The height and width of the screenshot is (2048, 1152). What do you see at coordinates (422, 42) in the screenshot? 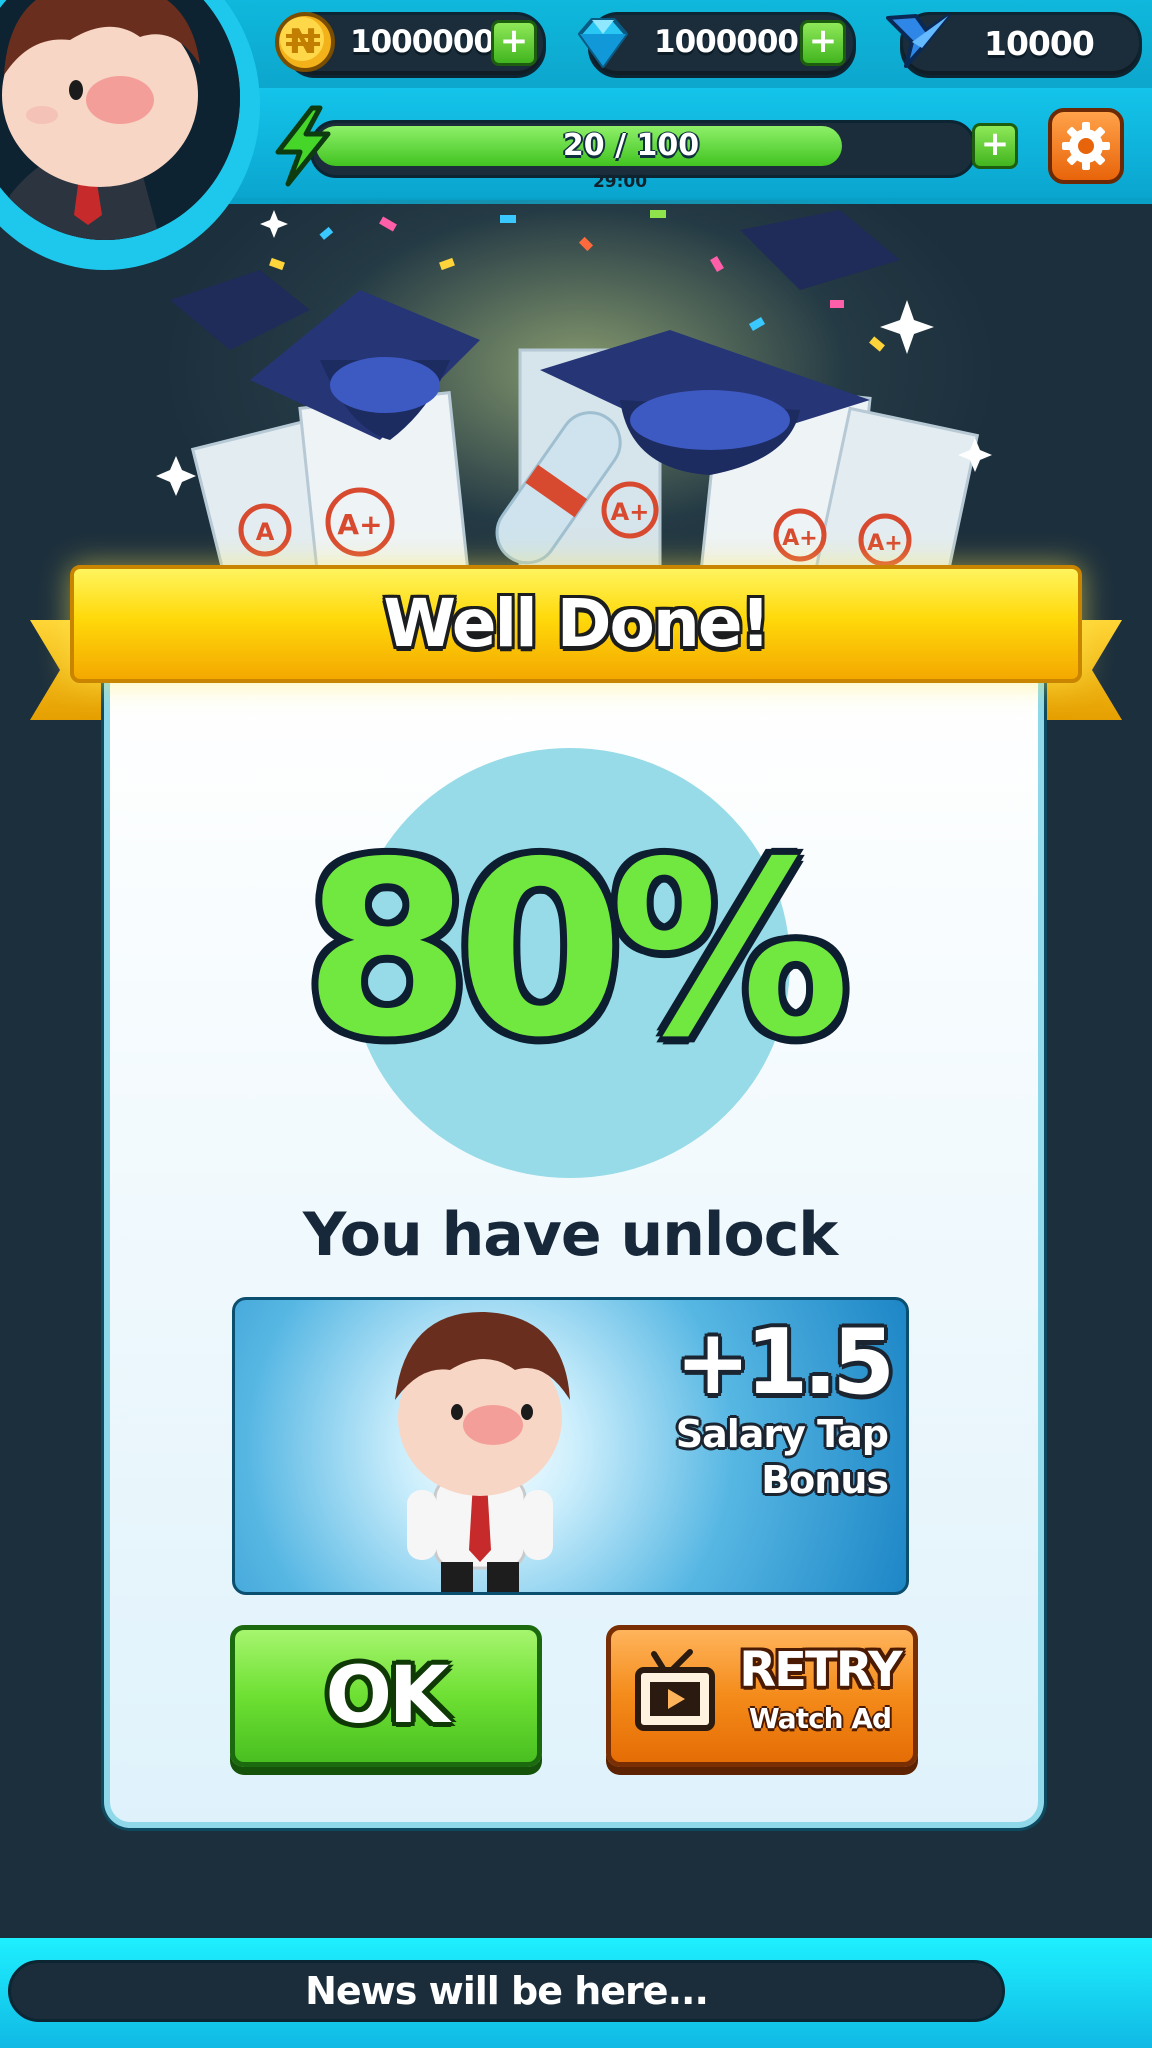
I see `currency-naira-value: 1000000` at bounding box center [422, 42].